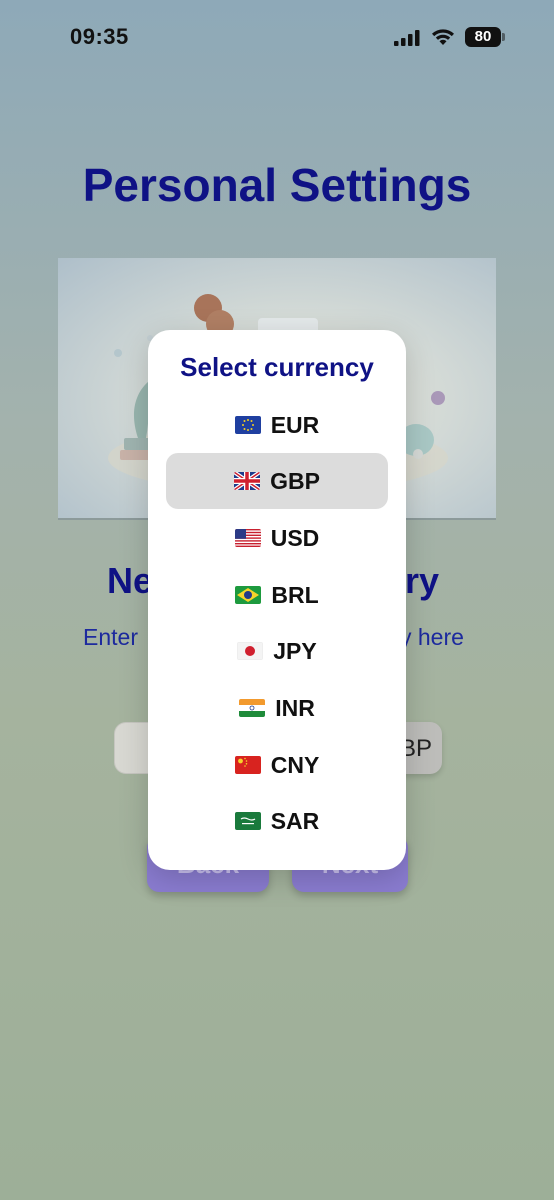  I want to click on currency-code: SAR, so click(295, 820).